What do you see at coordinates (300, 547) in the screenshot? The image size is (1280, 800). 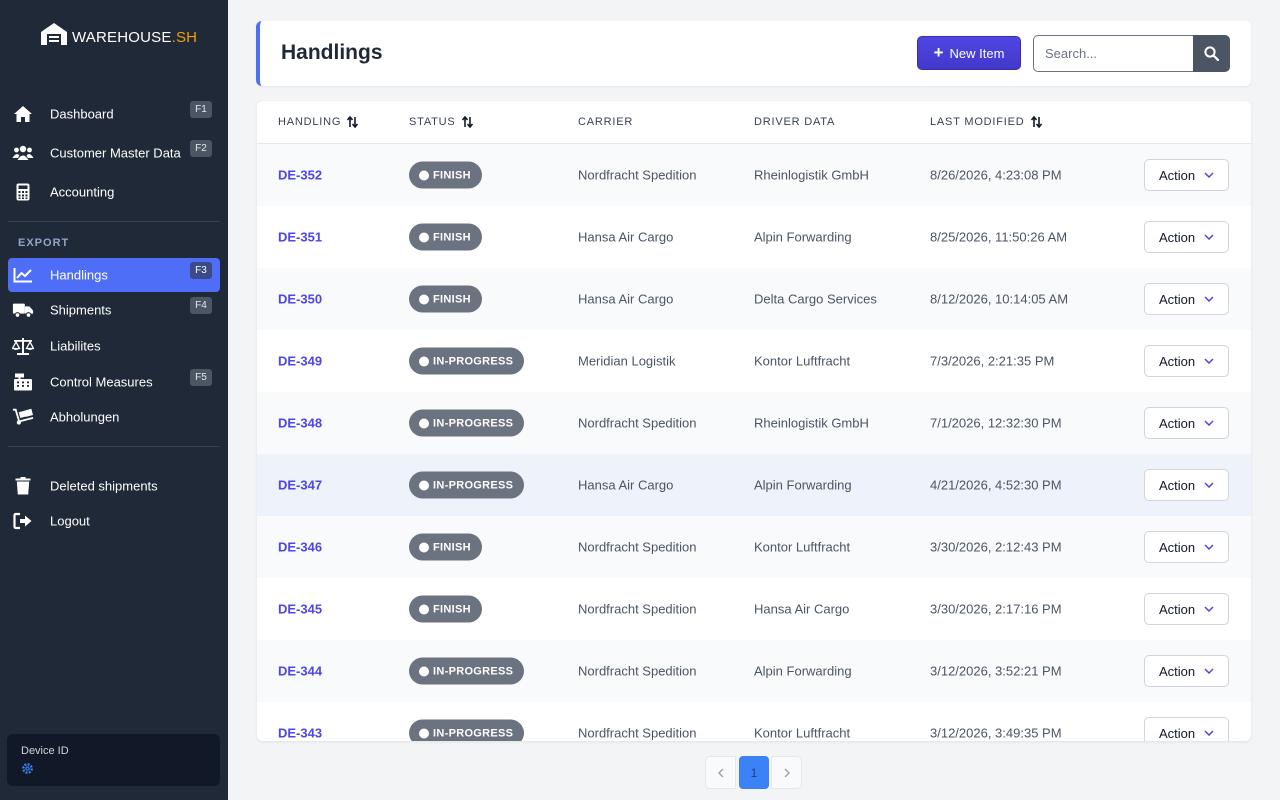 I see `handling-id-link: DE-346` at bounding box center [300, 547].